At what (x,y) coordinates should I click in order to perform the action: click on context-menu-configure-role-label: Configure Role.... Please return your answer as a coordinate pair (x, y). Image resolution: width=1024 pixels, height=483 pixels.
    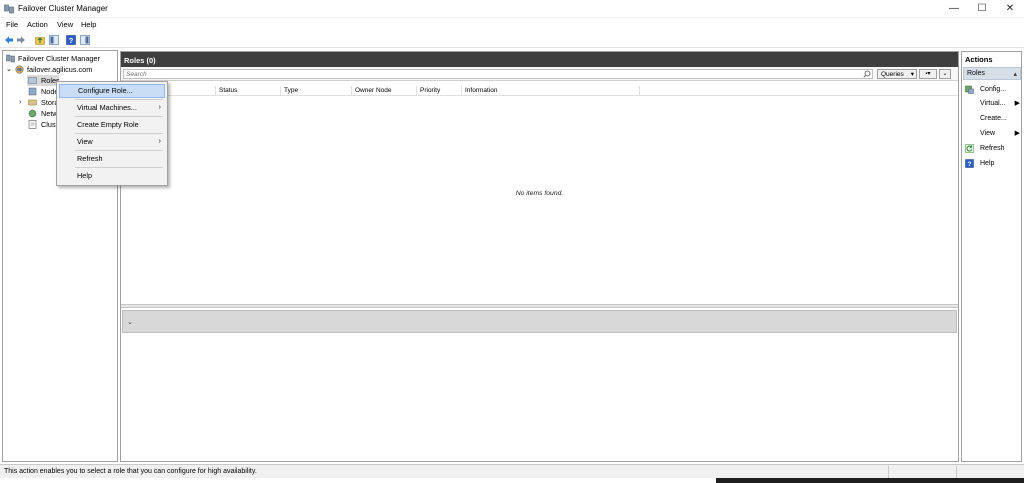
    Looking at the image, I should click on (105, 90).